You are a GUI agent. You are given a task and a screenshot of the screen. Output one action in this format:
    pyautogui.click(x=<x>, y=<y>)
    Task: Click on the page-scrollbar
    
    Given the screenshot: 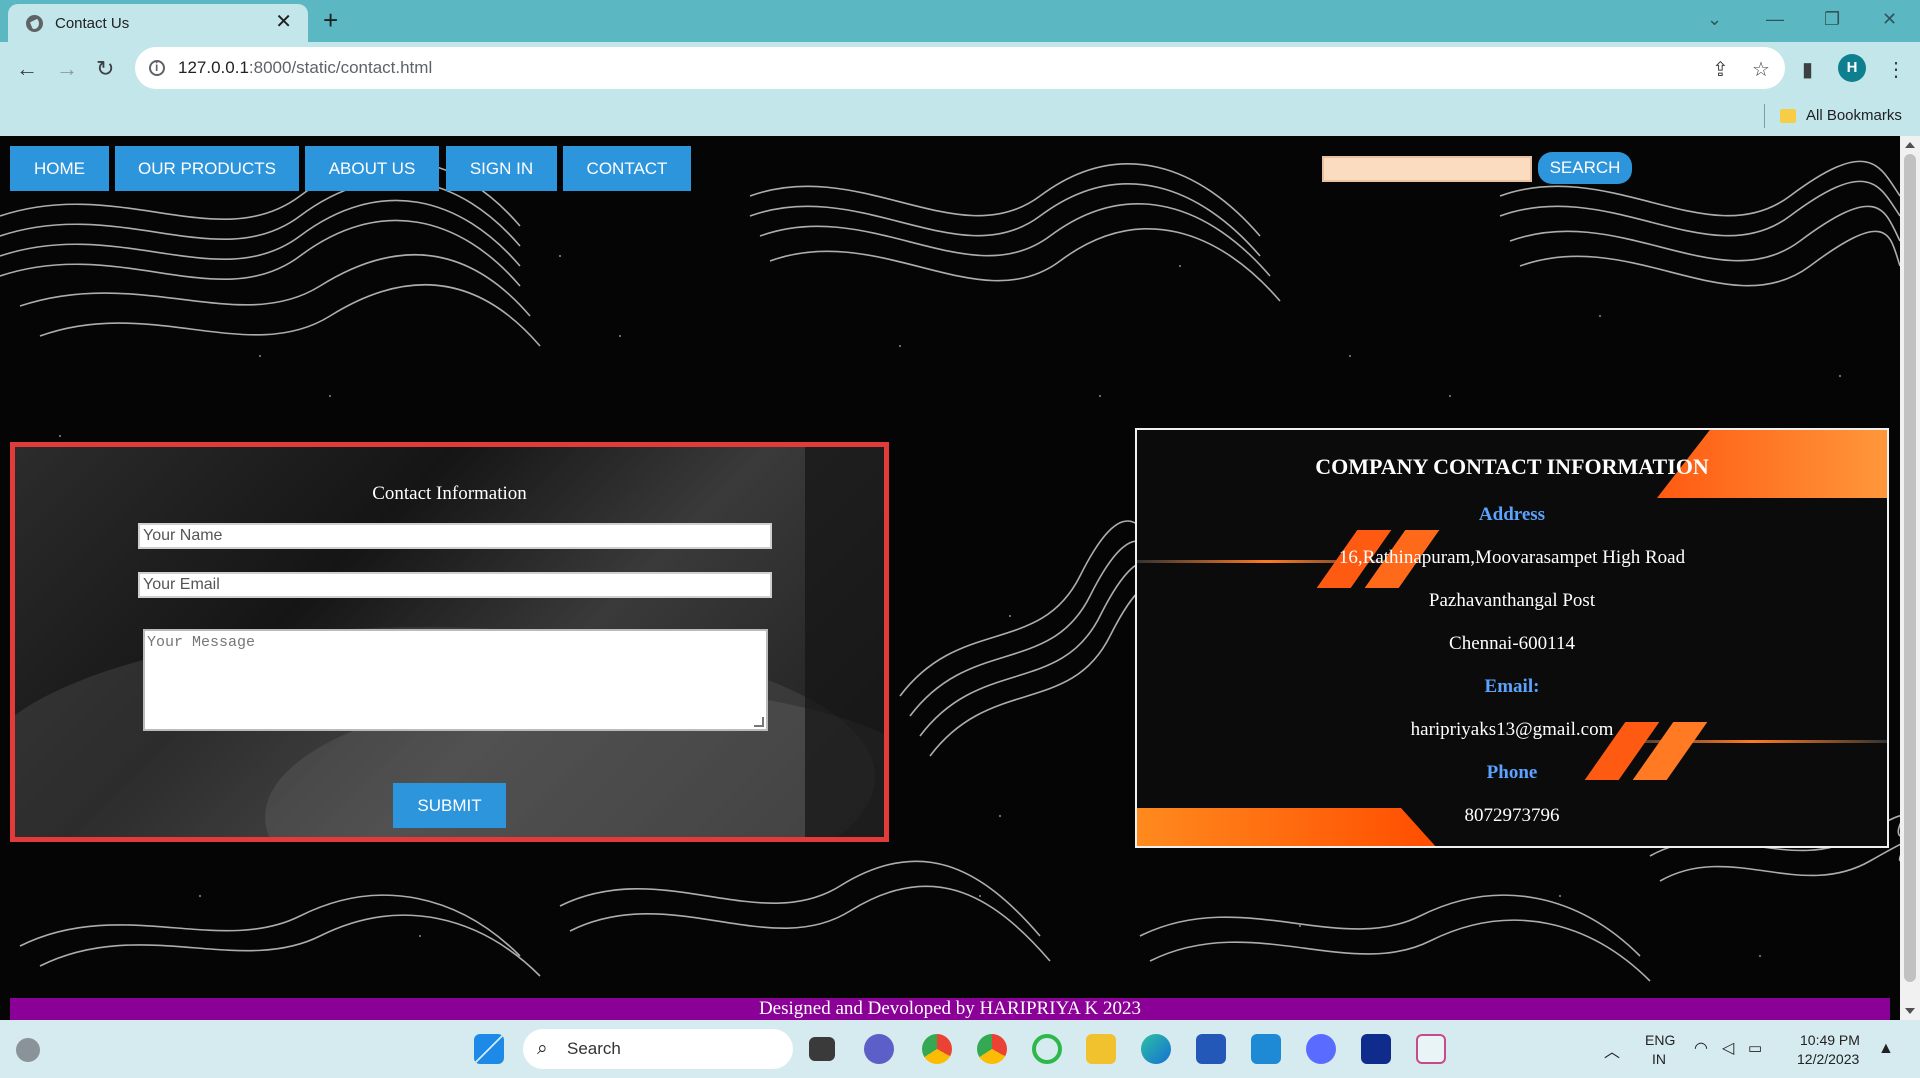 What is the action you would take?
    pyautogui.click(x=1910, y=578)
    